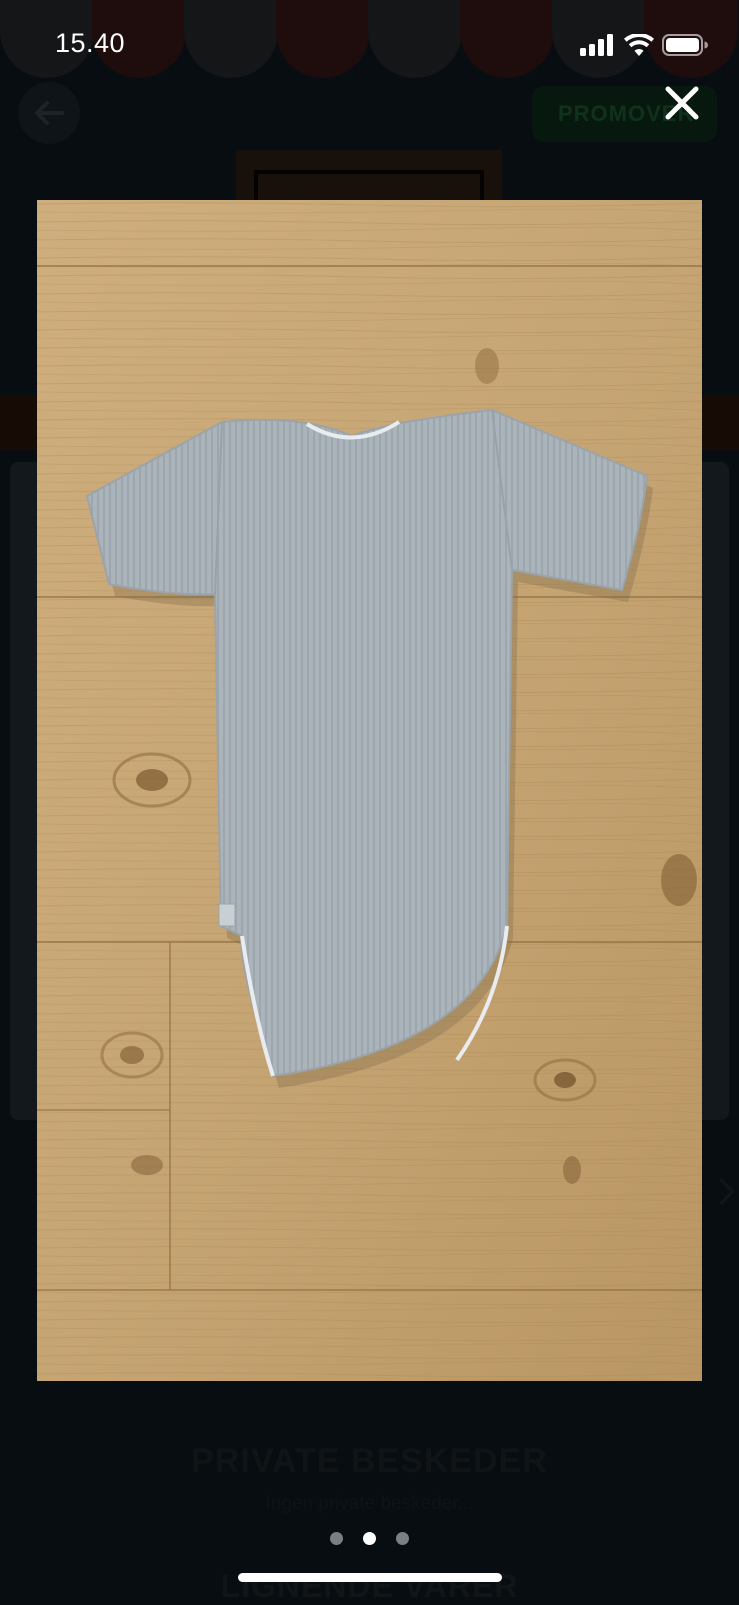 This screenshot has height=1605, width=739. What do you see at coordinates (596, 45) in the screenshot?
I see `cellular-signal-icon` at bounding box center [596, 45].